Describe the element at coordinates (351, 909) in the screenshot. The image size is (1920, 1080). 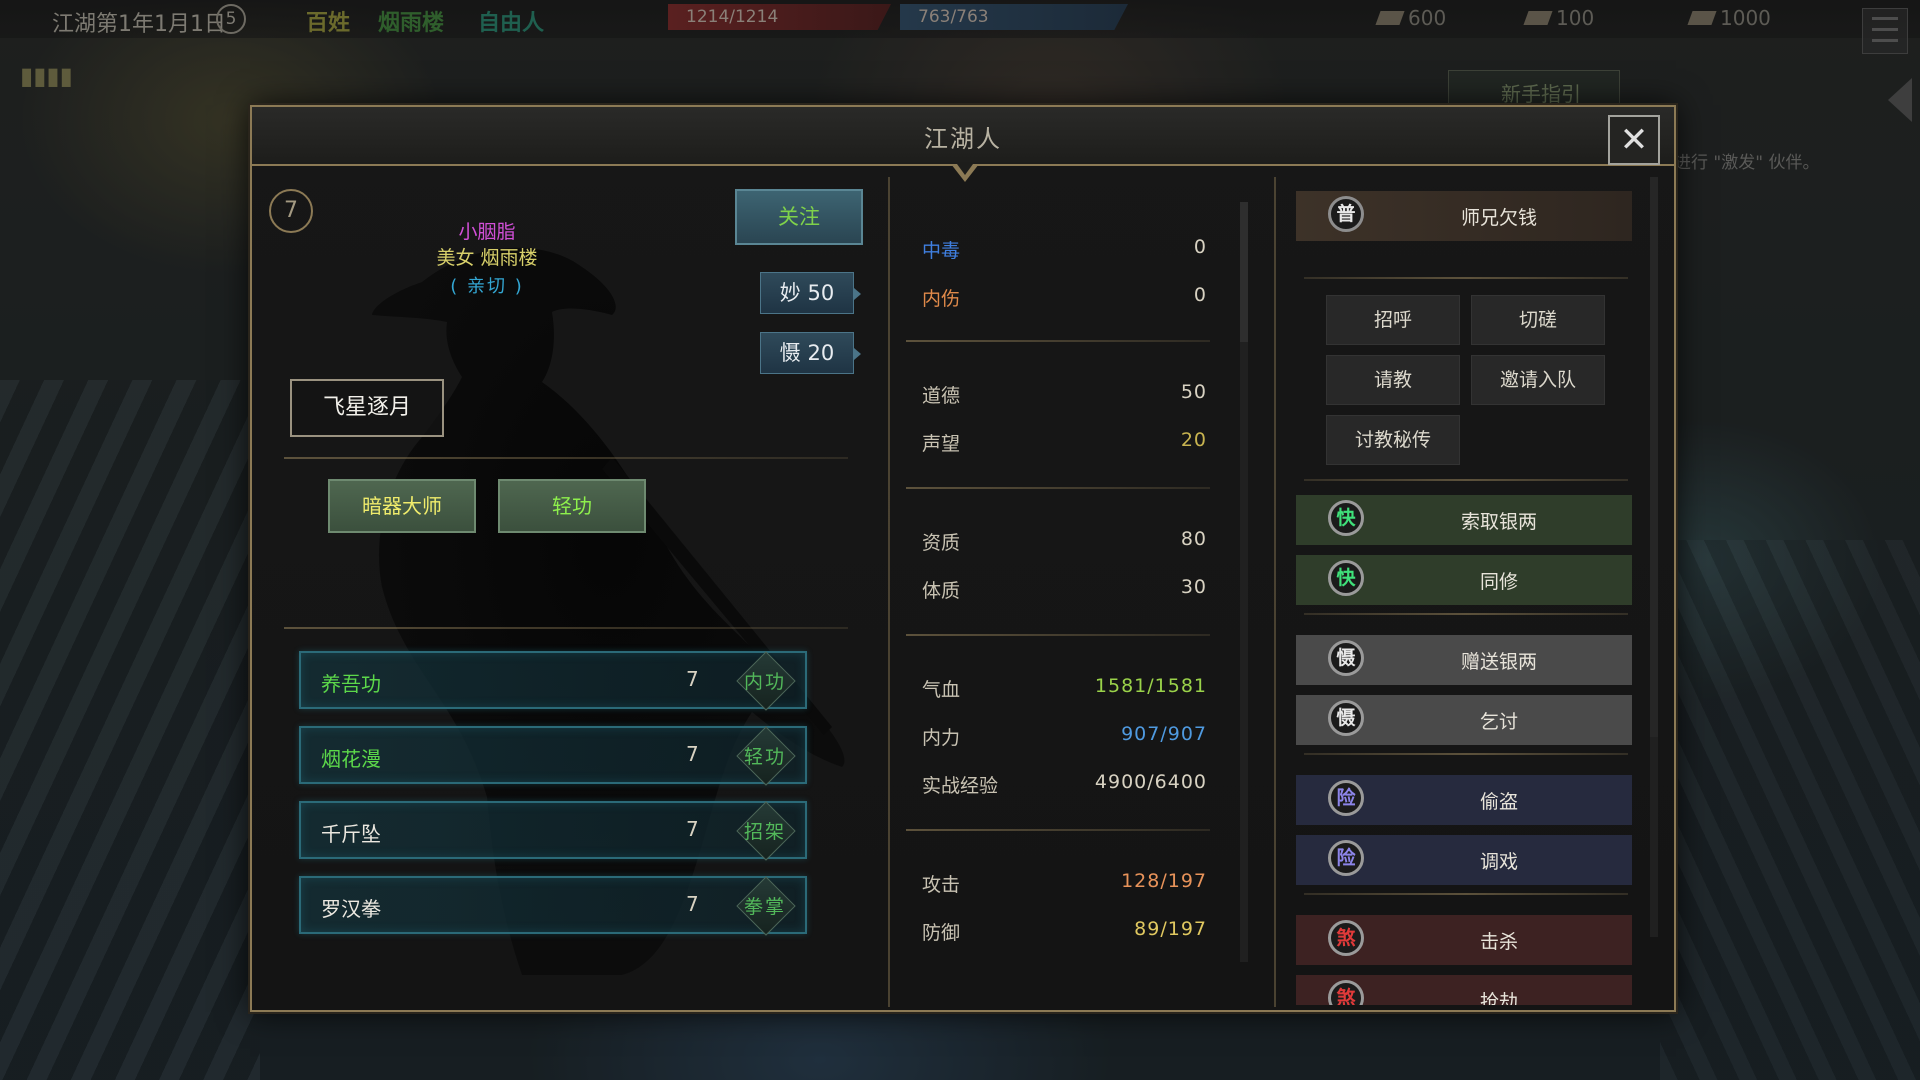
I see `skill-name: 罗汉拳` at that location.